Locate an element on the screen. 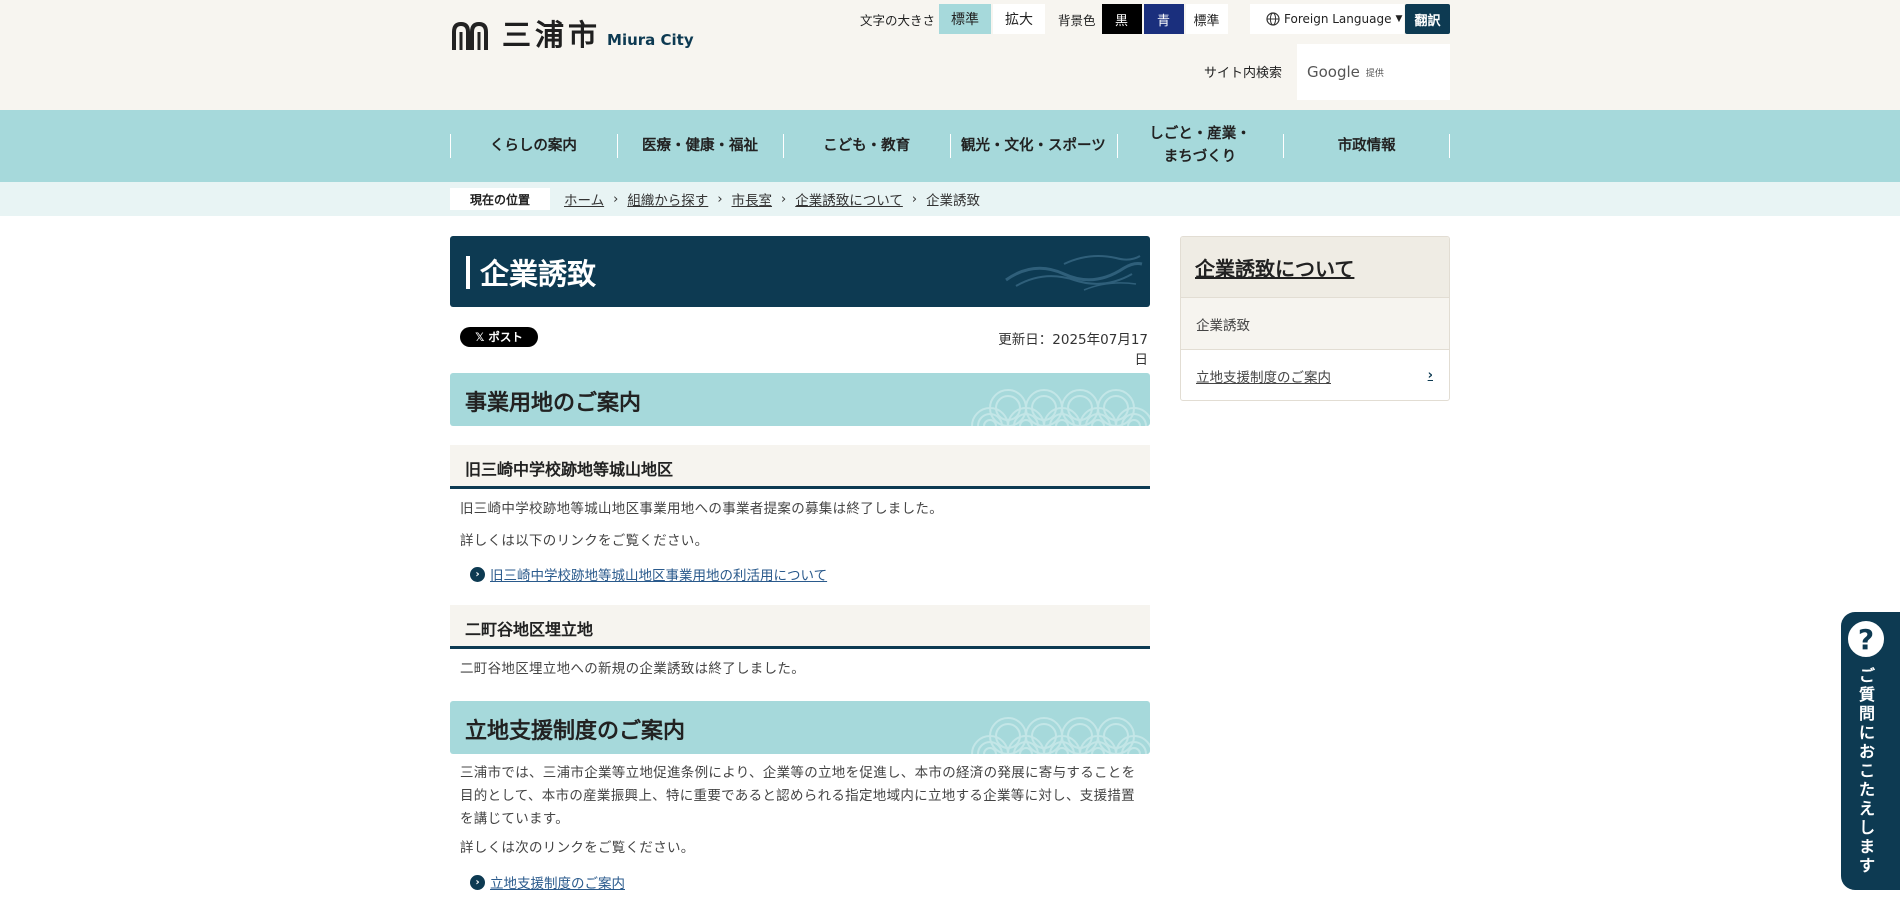 Image resolution: width=1900 pixels, height=899 pixels. link-text: 旧三崎中学校跡地等城山地区事業用地の利活用について is located at coordinates (658, 574).